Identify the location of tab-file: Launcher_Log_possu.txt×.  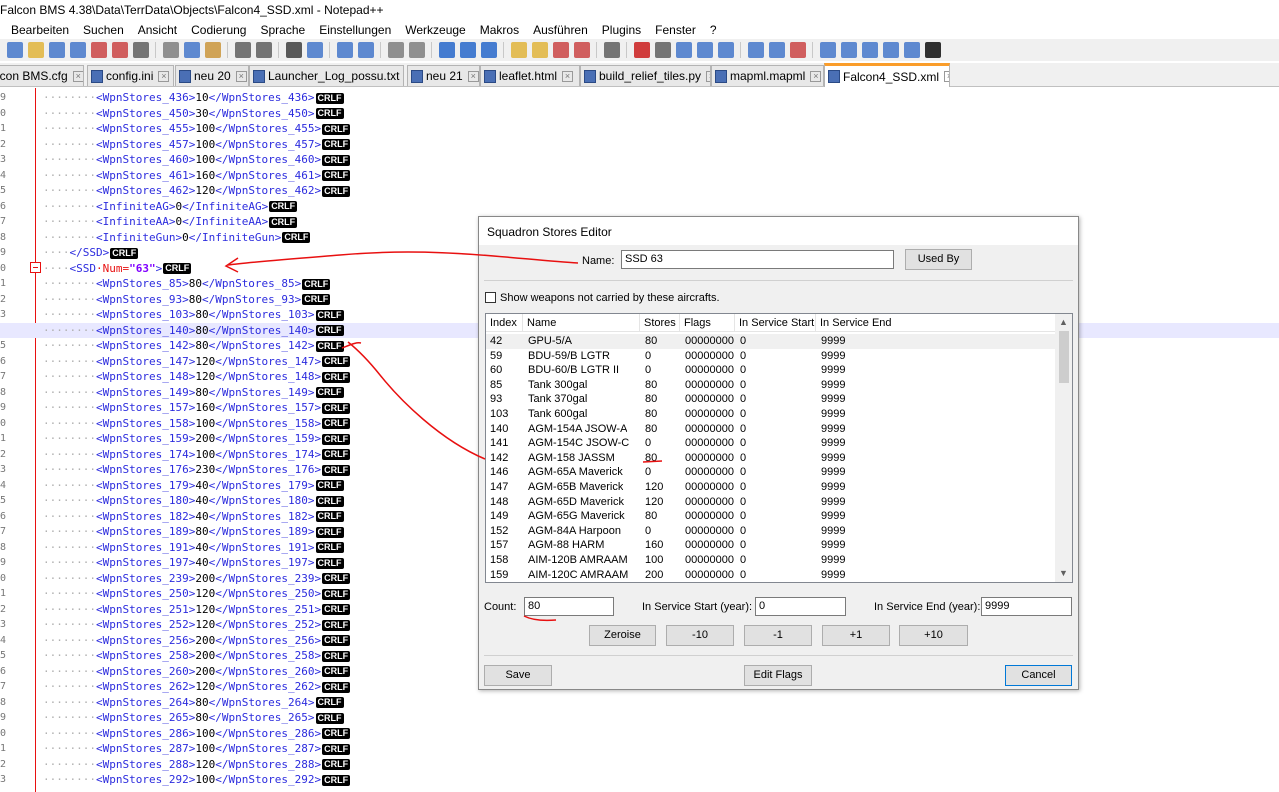
(326, 75).